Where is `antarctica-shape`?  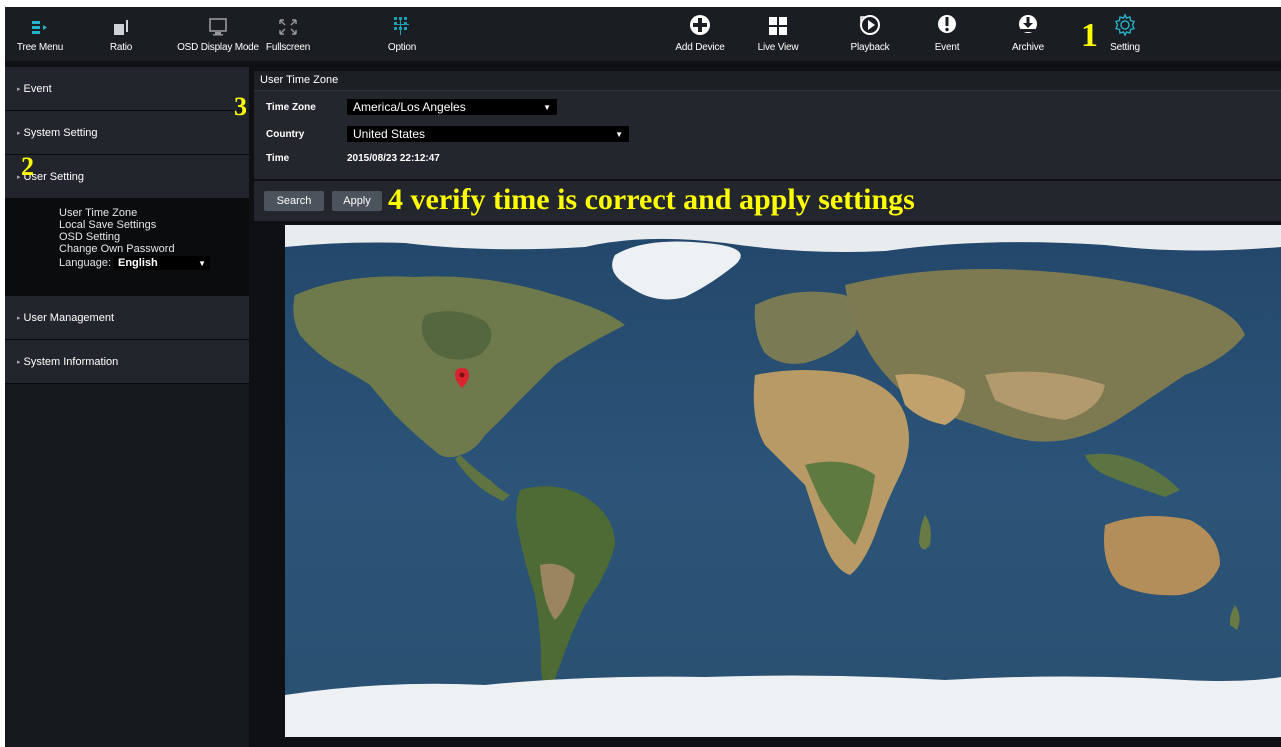 antarctica-shape is located at coordinates (783, 706).